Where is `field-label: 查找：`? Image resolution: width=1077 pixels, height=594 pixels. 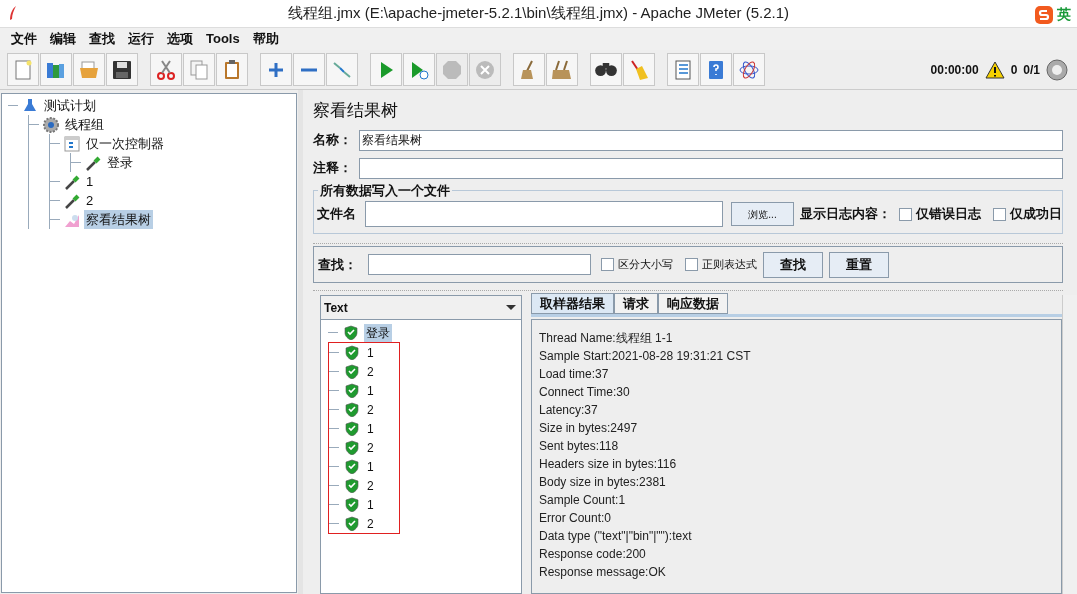
field-label: 查找： is located at coordinates (338, 264).